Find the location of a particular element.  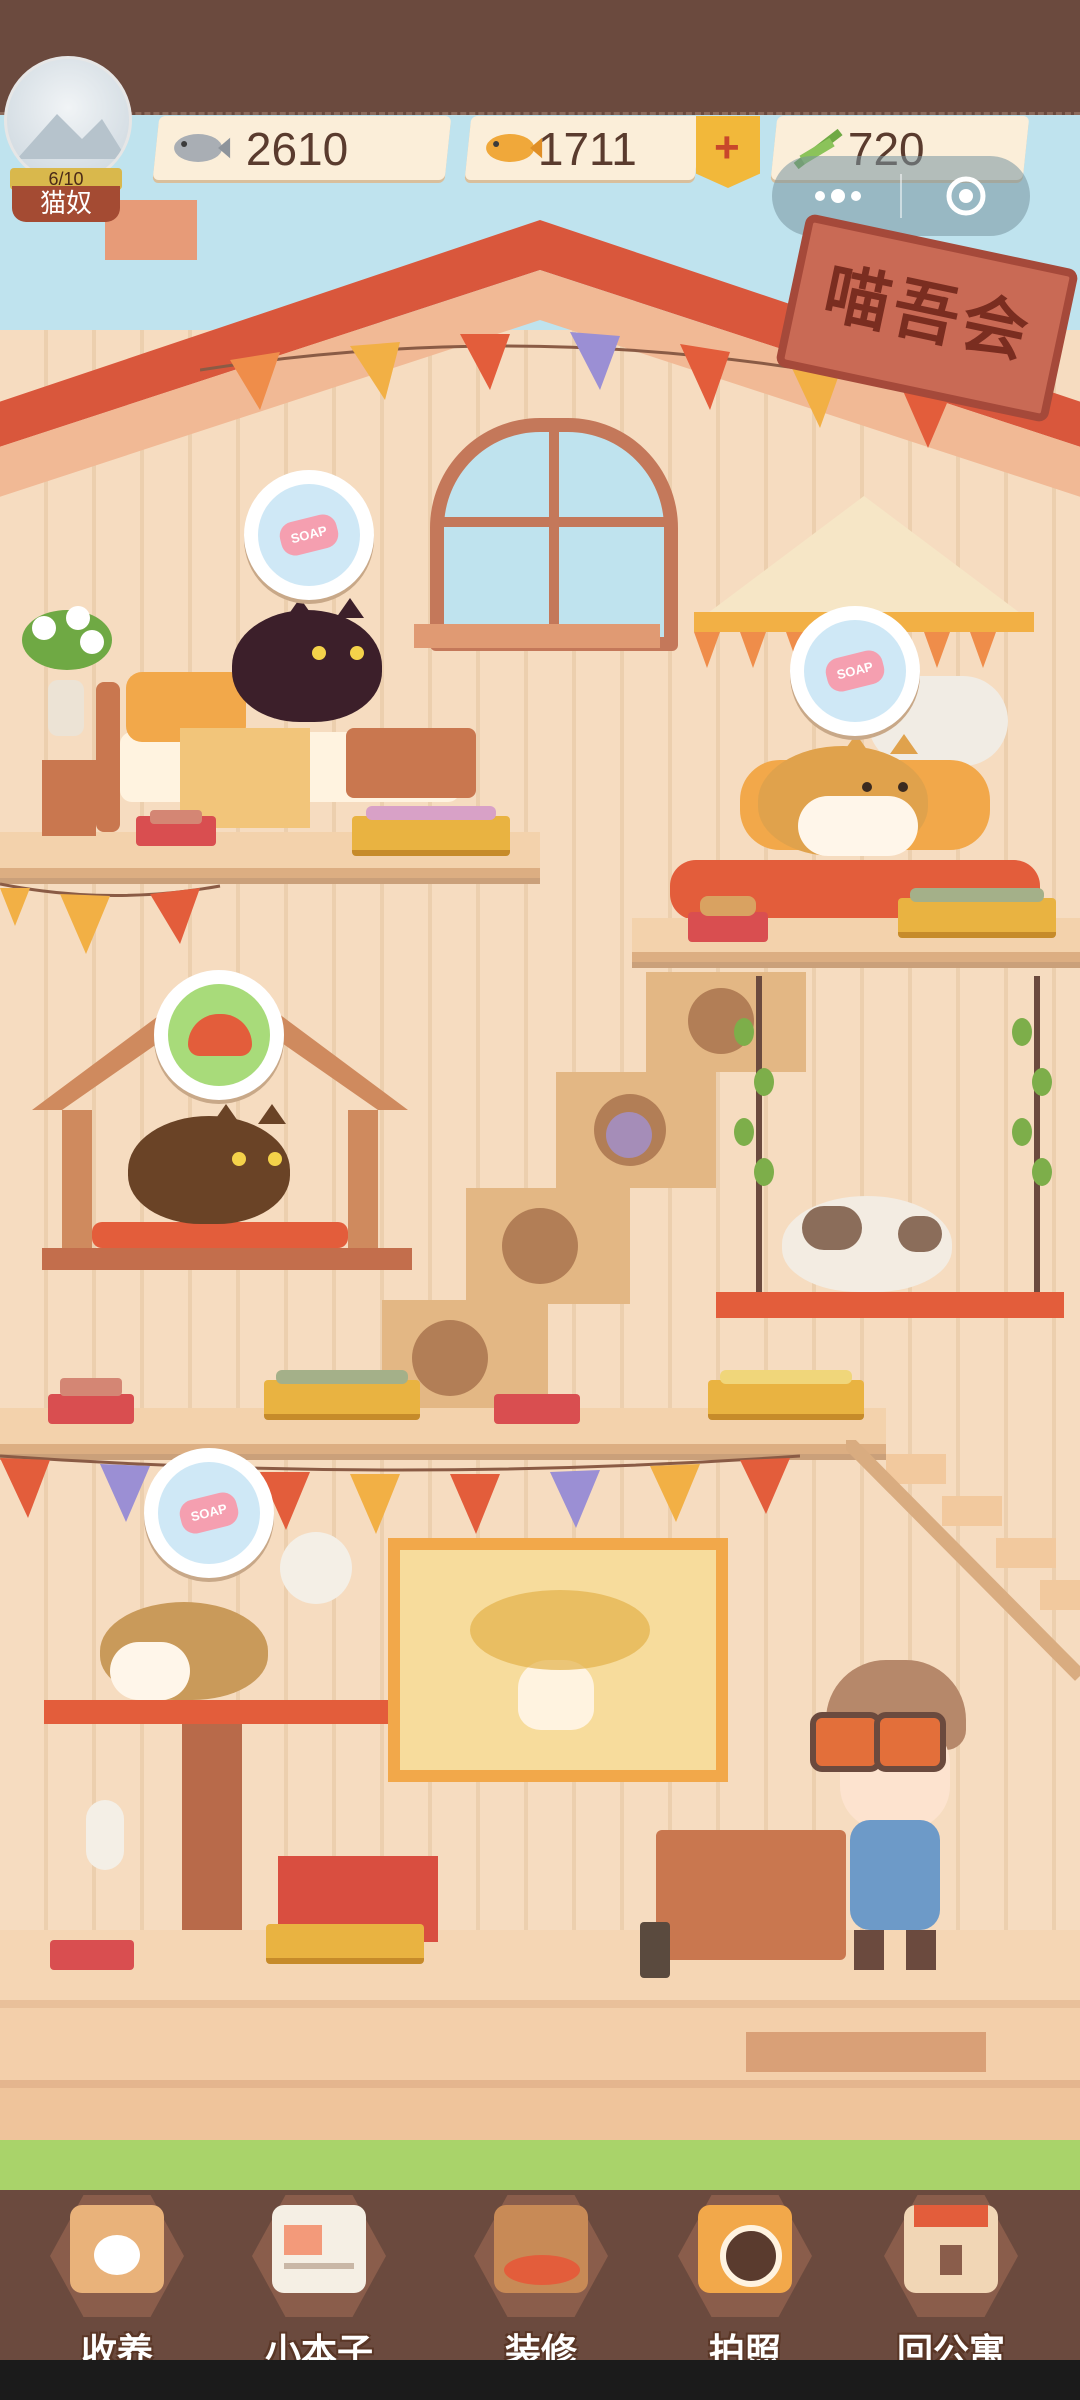

lantern is located at coordinates (655, 1950).